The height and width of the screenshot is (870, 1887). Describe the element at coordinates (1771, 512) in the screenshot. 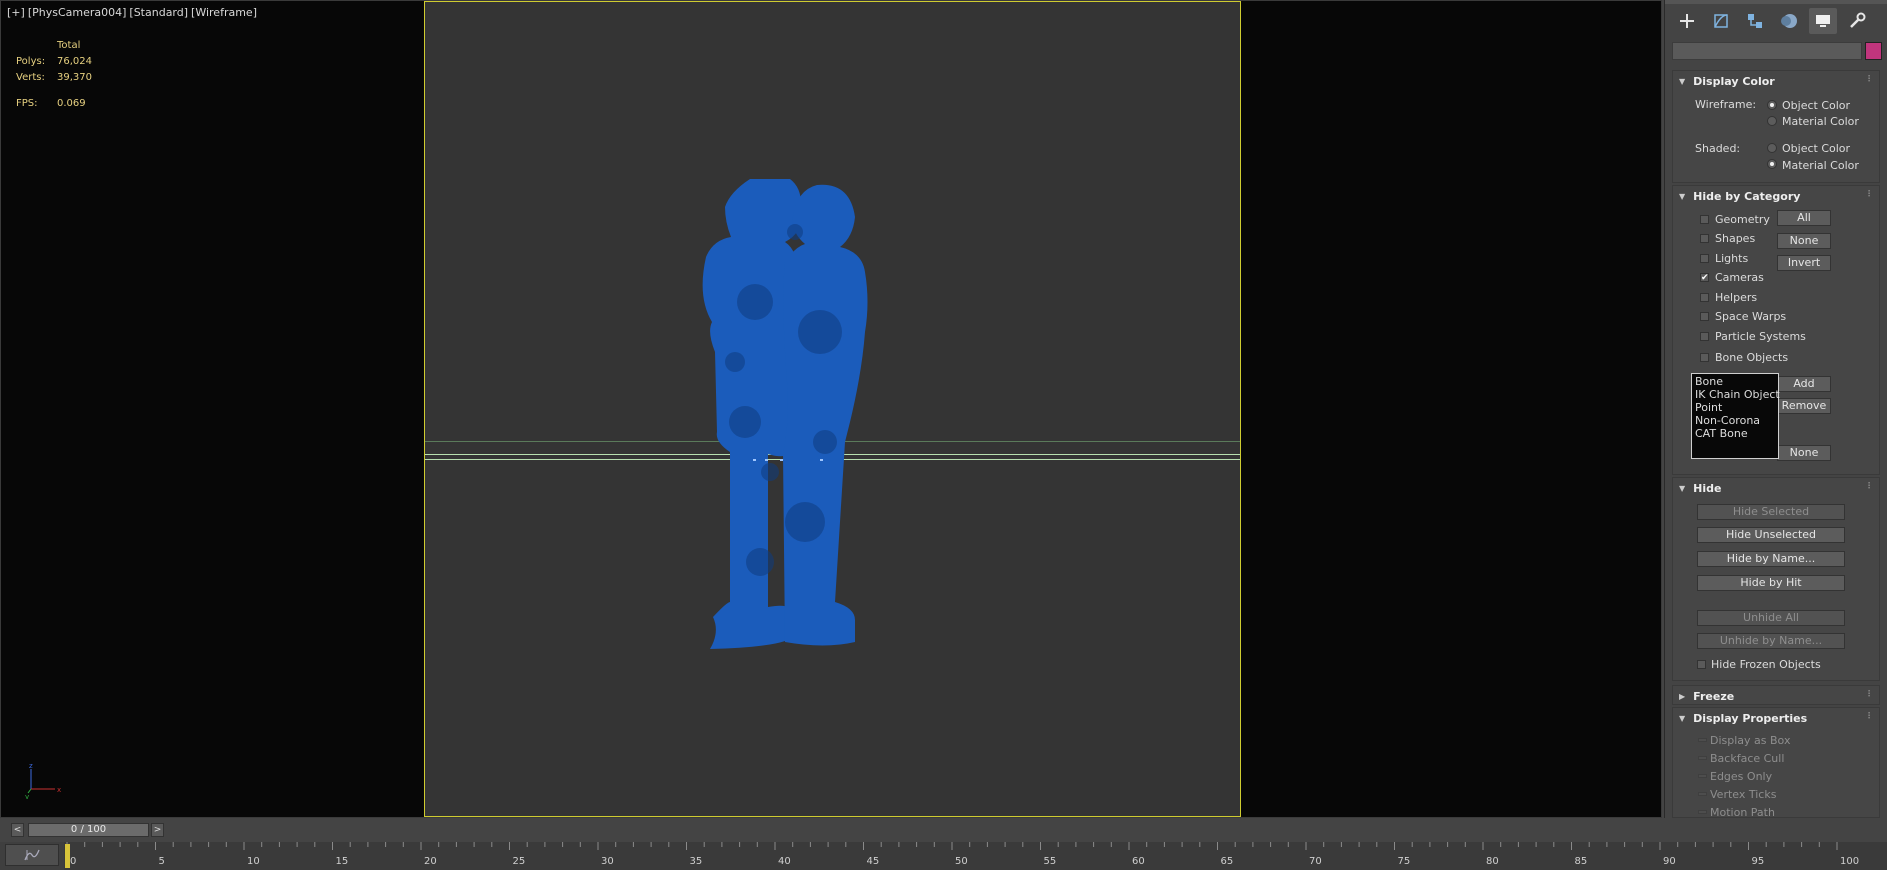

I see `hide-selected-button: Hide Selected` at that location.